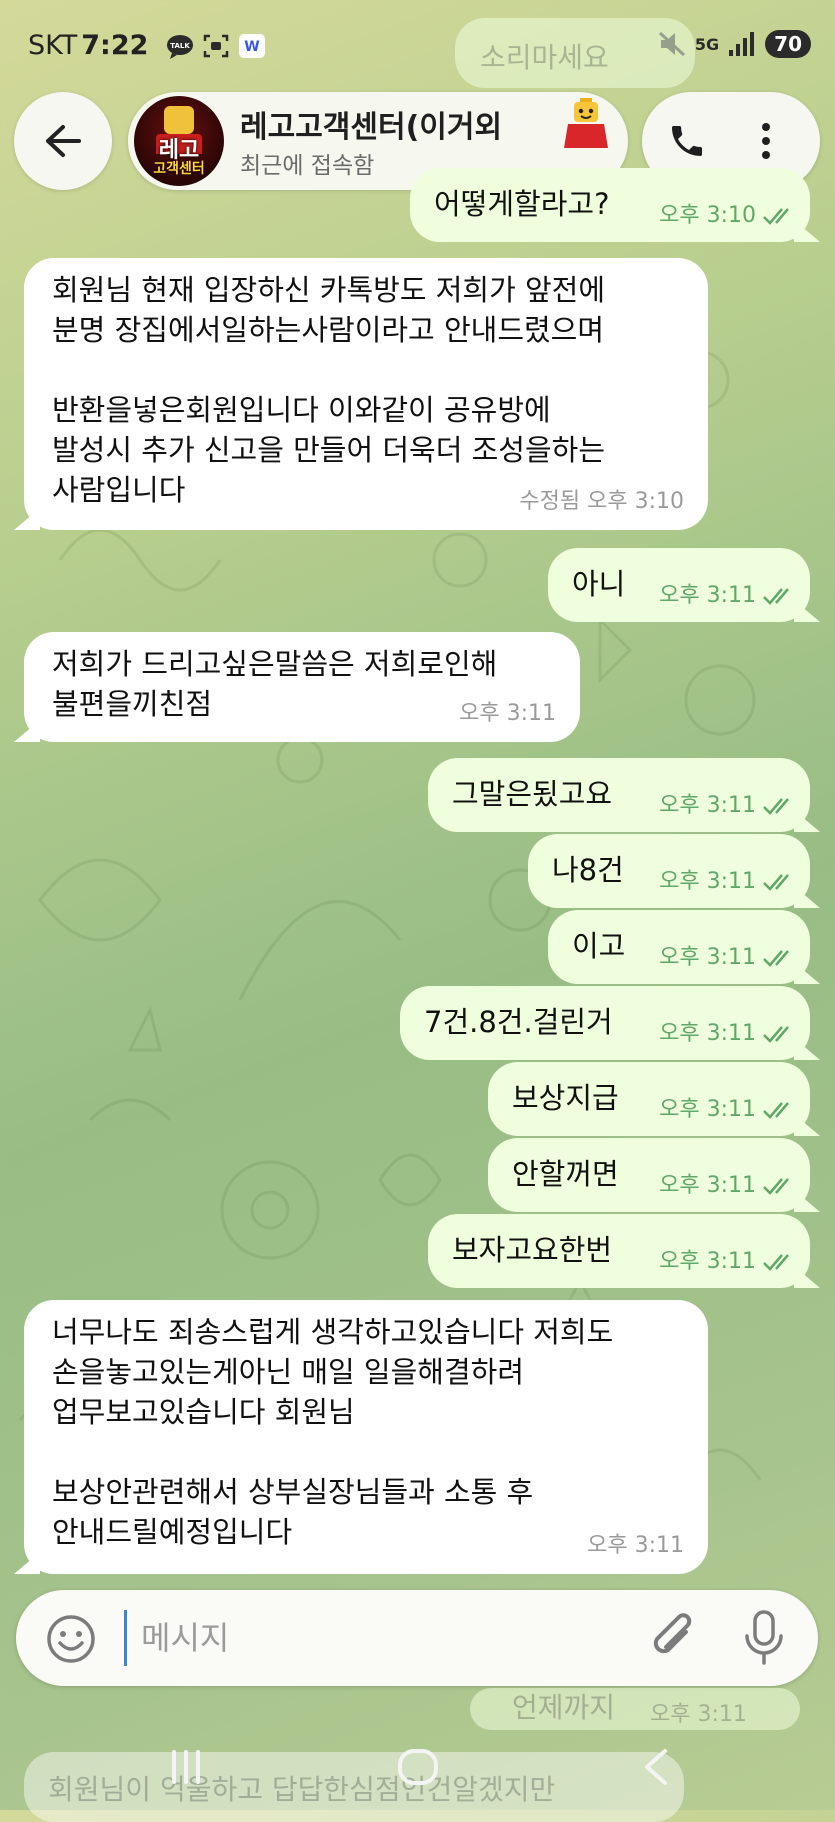 This screenshot has width=835, height=1822. I want to click on avatar-text-2: 고객센터, so click(179, 169).